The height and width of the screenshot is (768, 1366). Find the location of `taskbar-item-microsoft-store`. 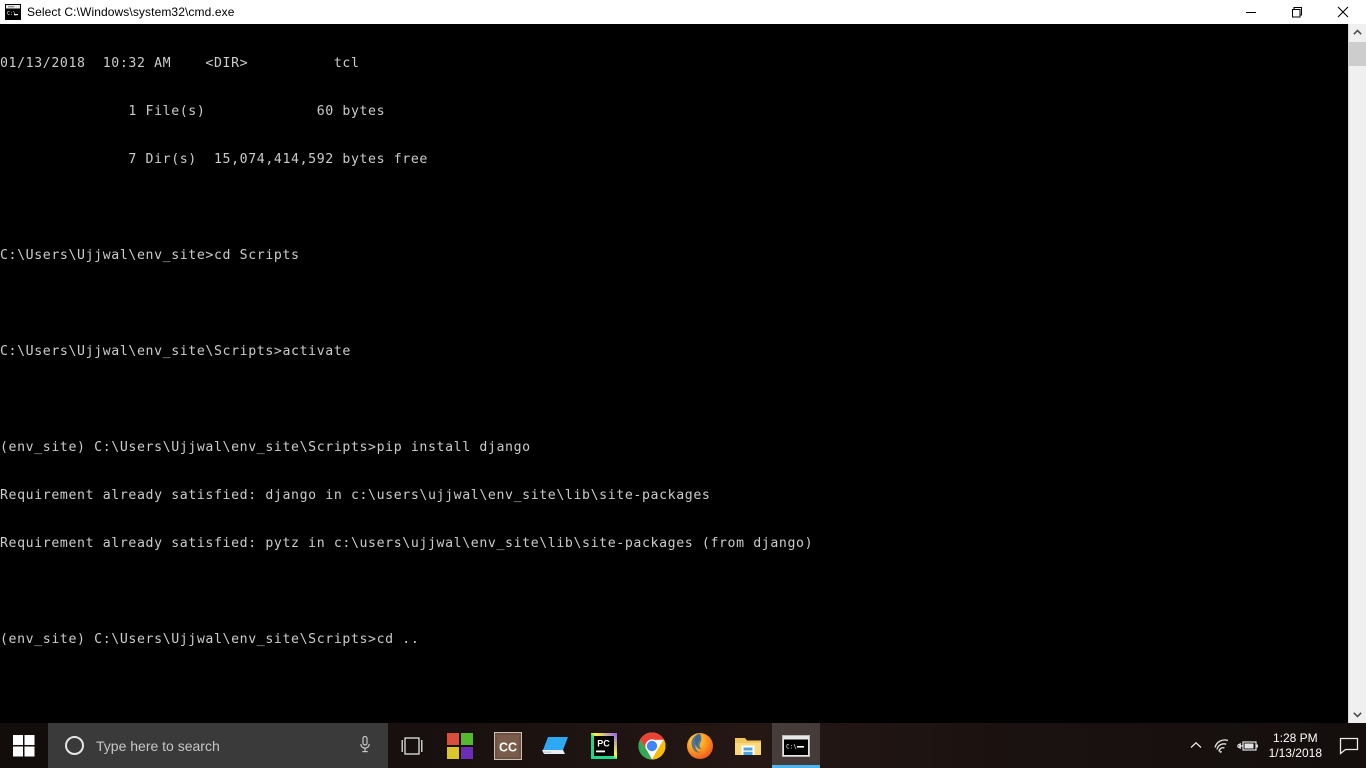

taskbar-item-microsoft-store is located at coordinates (460, 745).